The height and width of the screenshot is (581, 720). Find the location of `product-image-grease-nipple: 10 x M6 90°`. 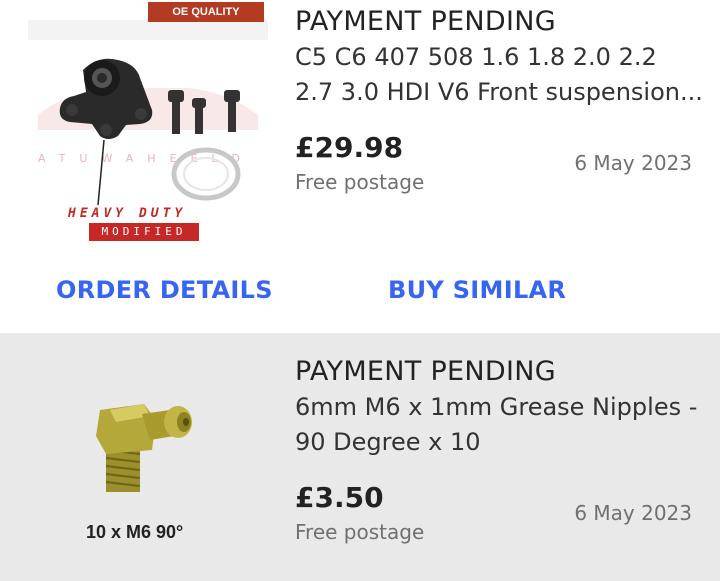

product-image-grease-nipple: 10 x M6 90° is located at coordinates (140, 465).